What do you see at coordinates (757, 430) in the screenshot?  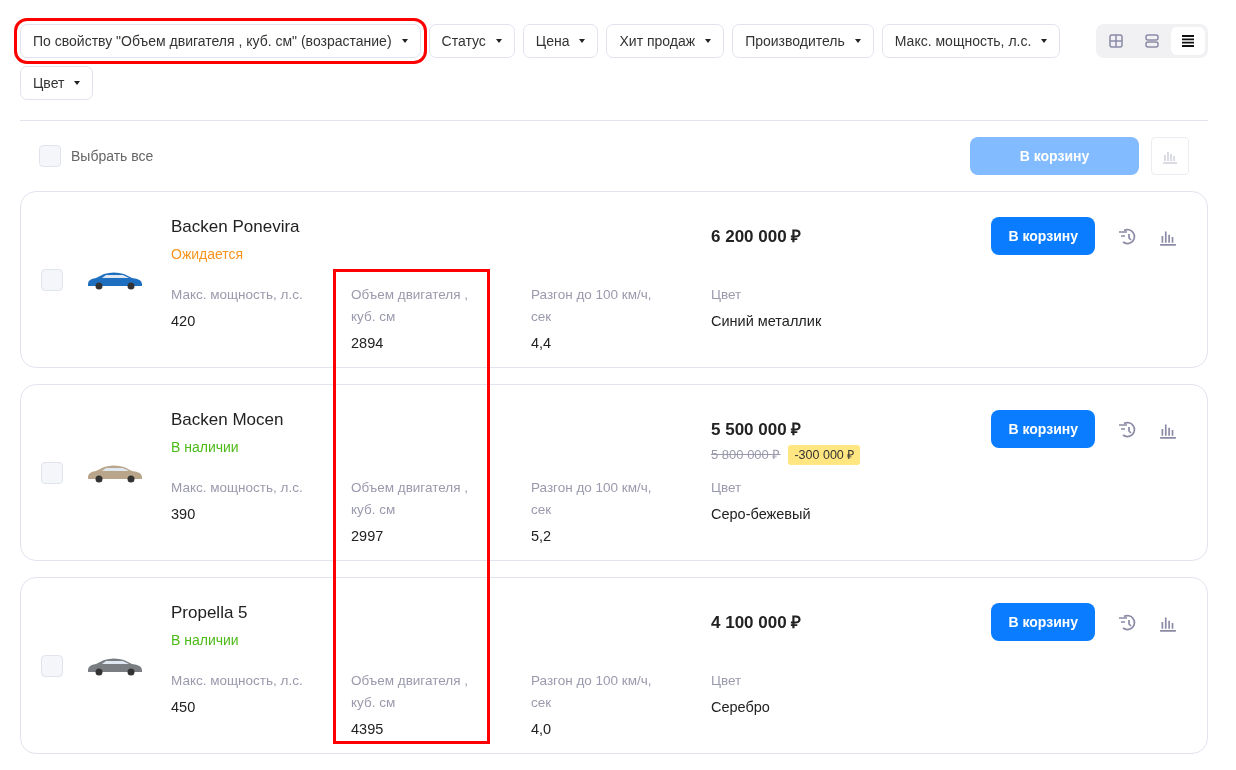 I see `product-price: 5 500 000 ₽` at bounding box center [757, 430].